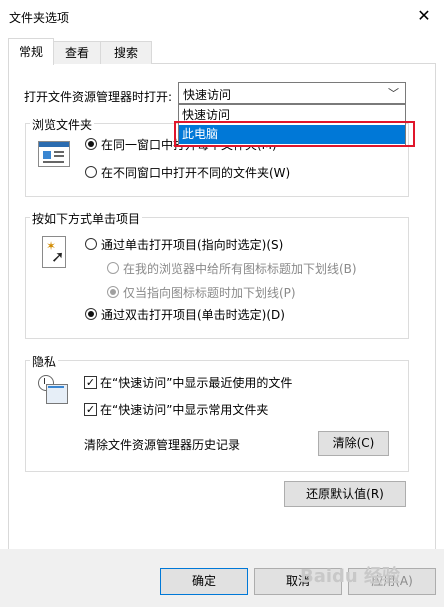 The height and width of the screenshot is (607, 444). Describe the element at coordinates (294, 134) in the screenshot. I see `highlight-box` at that location.